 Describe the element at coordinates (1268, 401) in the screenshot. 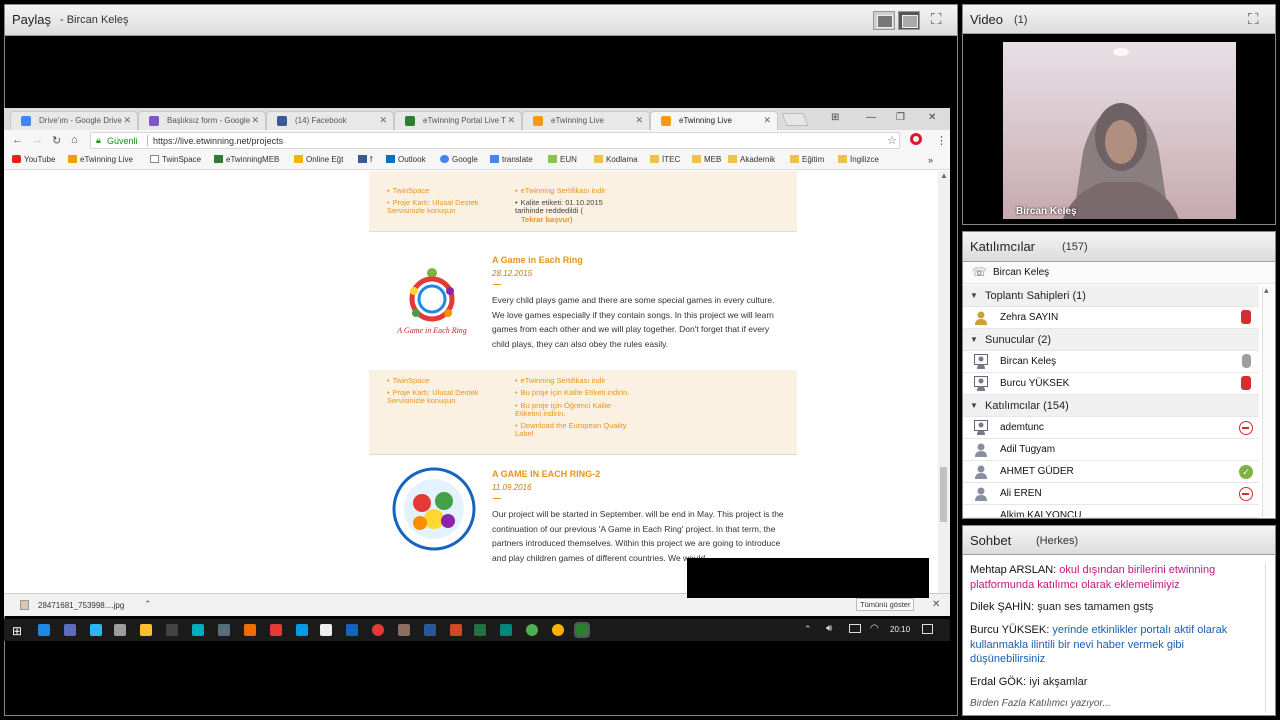

I see `attendees-scrollbar: ▴` at that location.